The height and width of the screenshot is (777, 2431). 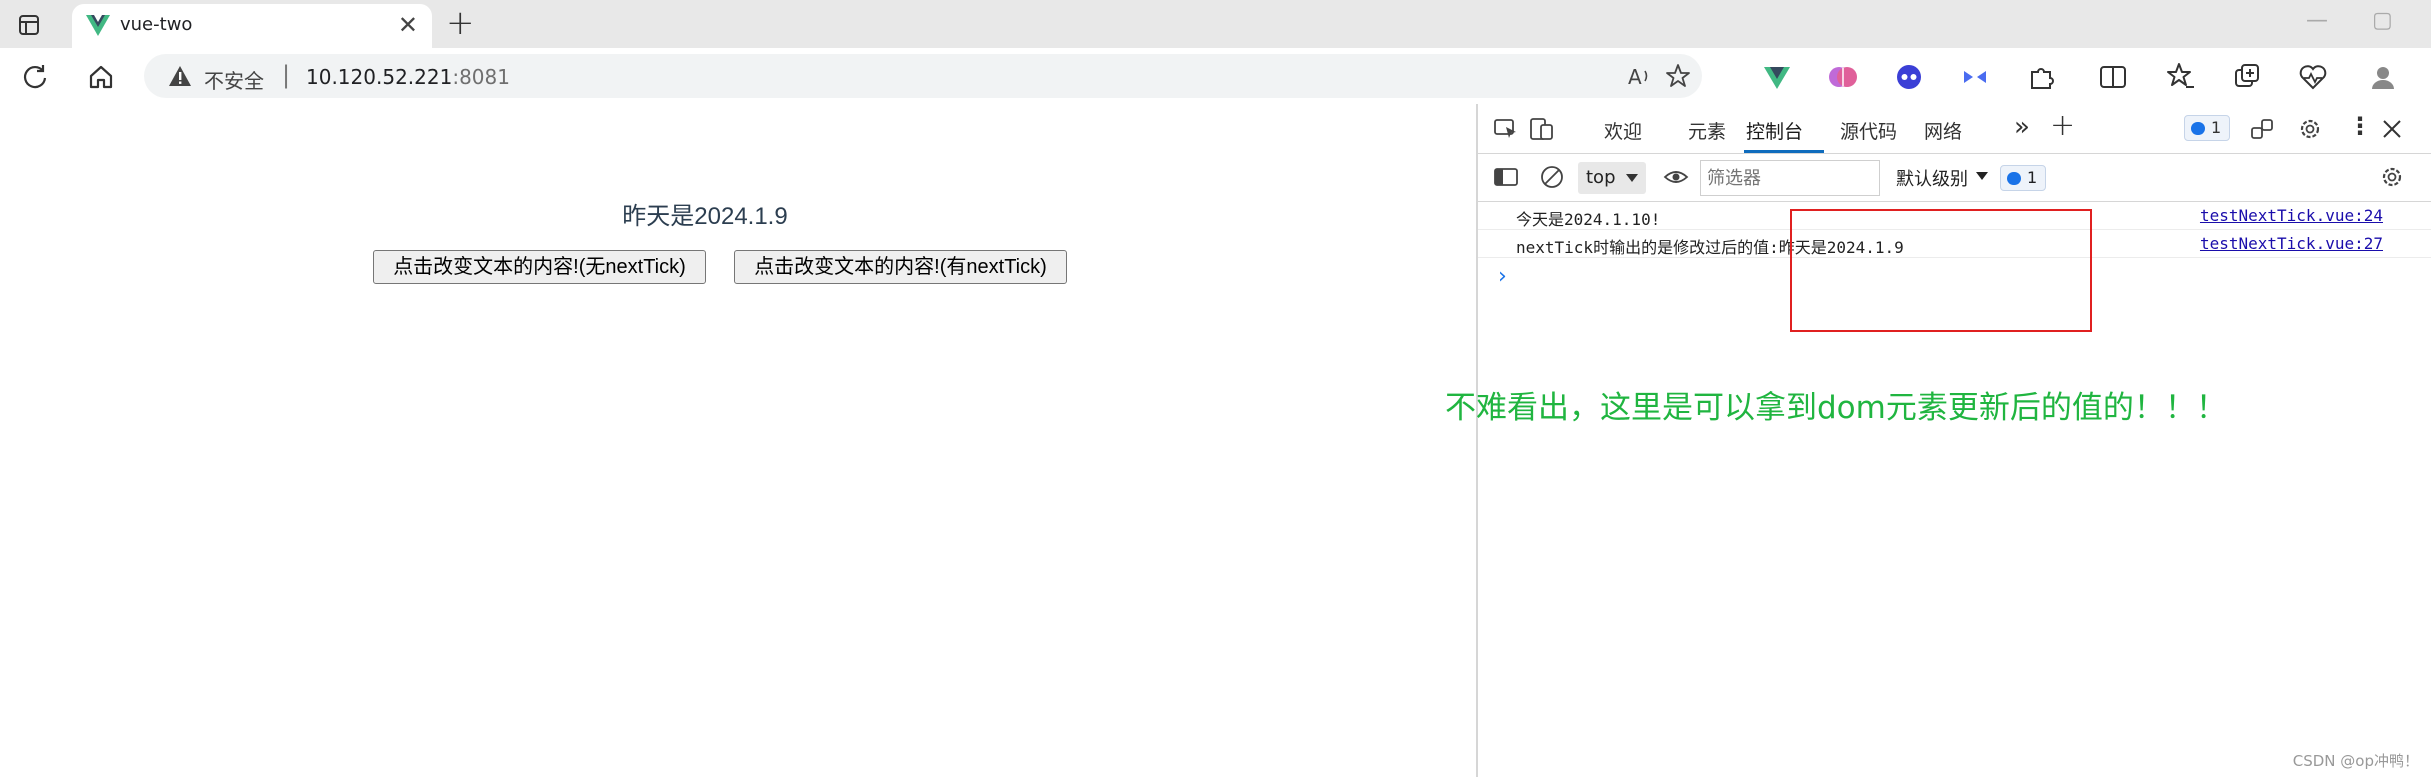 I want to click on annotation-note: 不难看出，这里是可以拿到dom元素更新后的值的！！！, so click(x=1836, y=408).